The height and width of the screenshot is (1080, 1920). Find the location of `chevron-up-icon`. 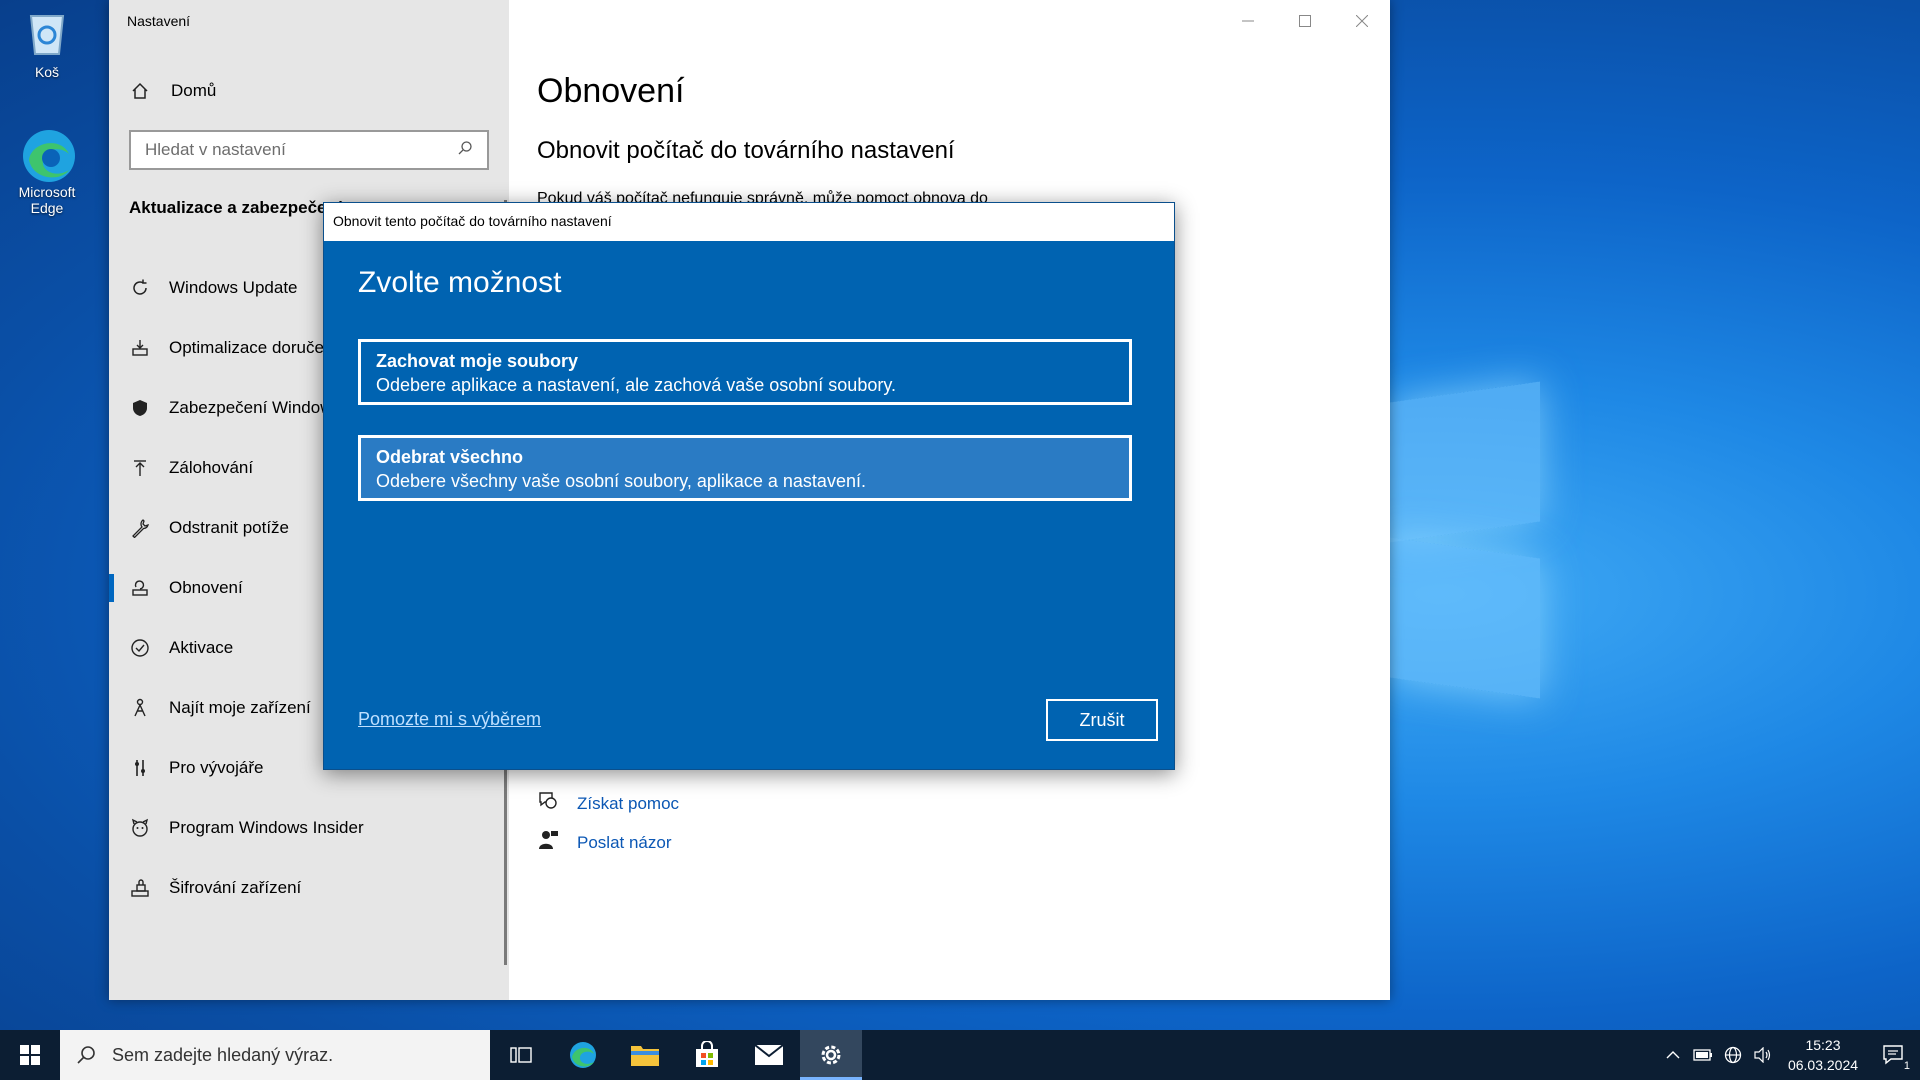

chevron-up-icon is located at coordinates (1673, 1055).